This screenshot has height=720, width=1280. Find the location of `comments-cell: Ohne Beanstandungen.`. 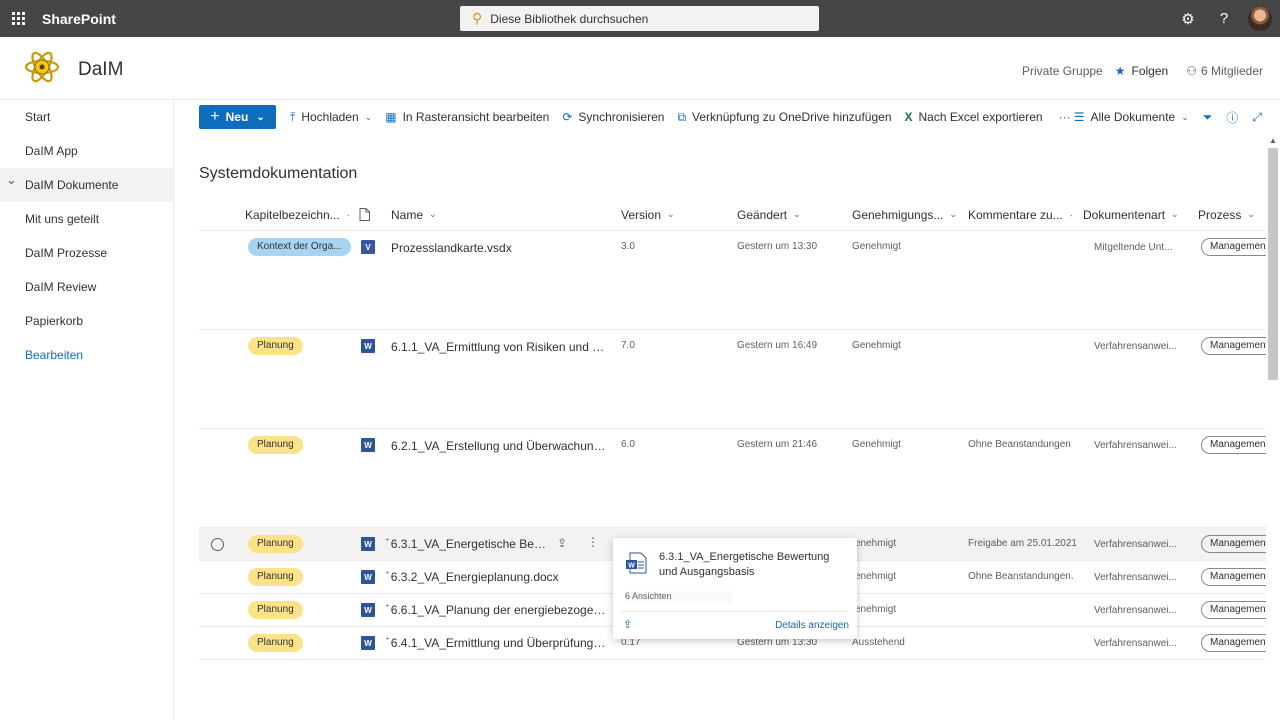

comments-cell: Ohne Beanstandungen. is located at coordinates (1021, 576).